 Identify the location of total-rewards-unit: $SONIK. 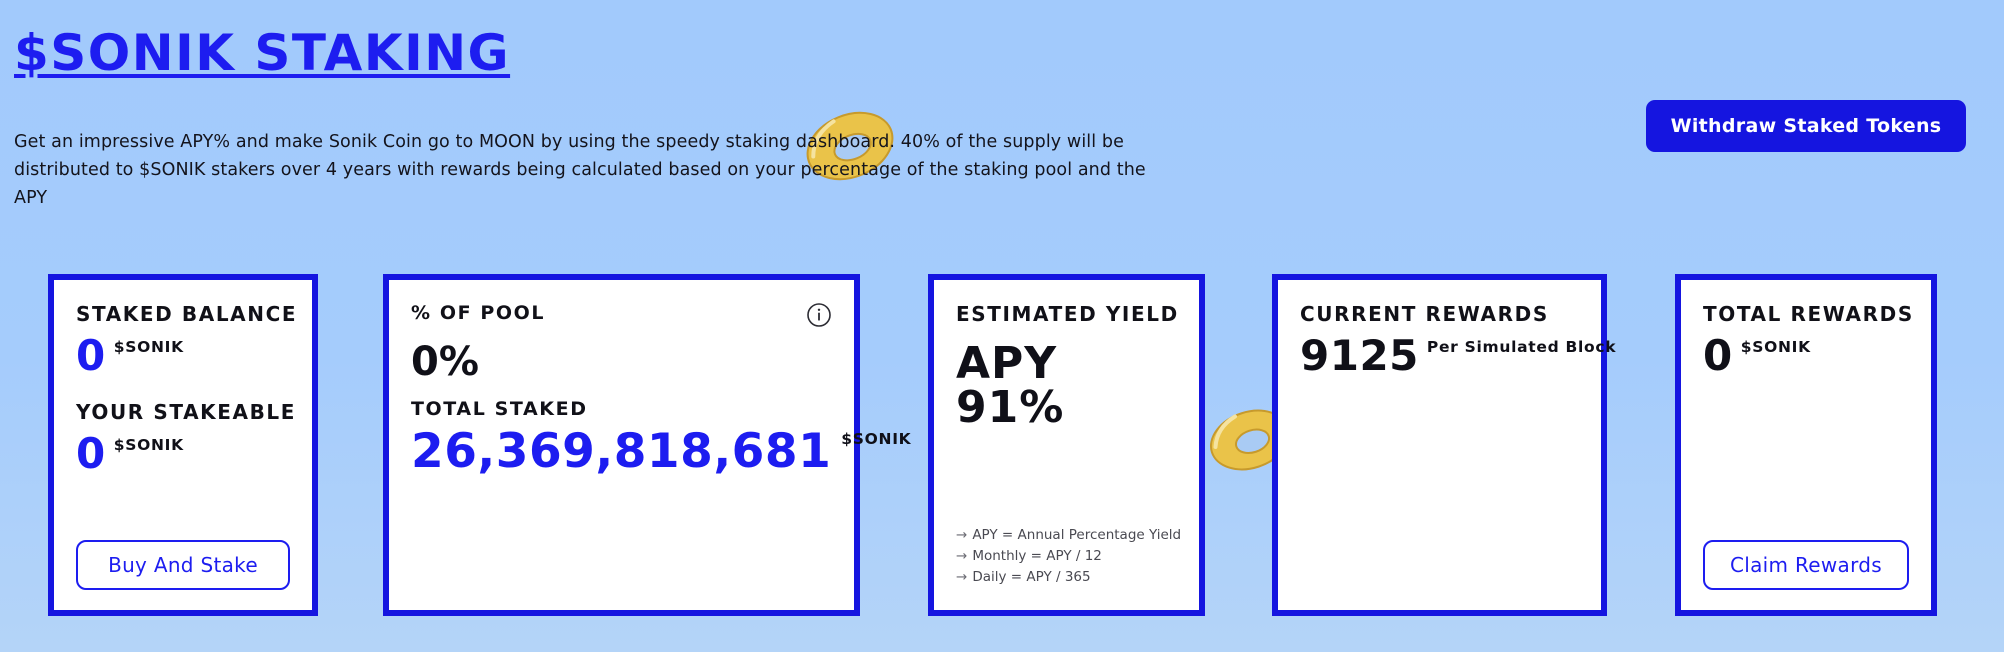
(1775, 347).